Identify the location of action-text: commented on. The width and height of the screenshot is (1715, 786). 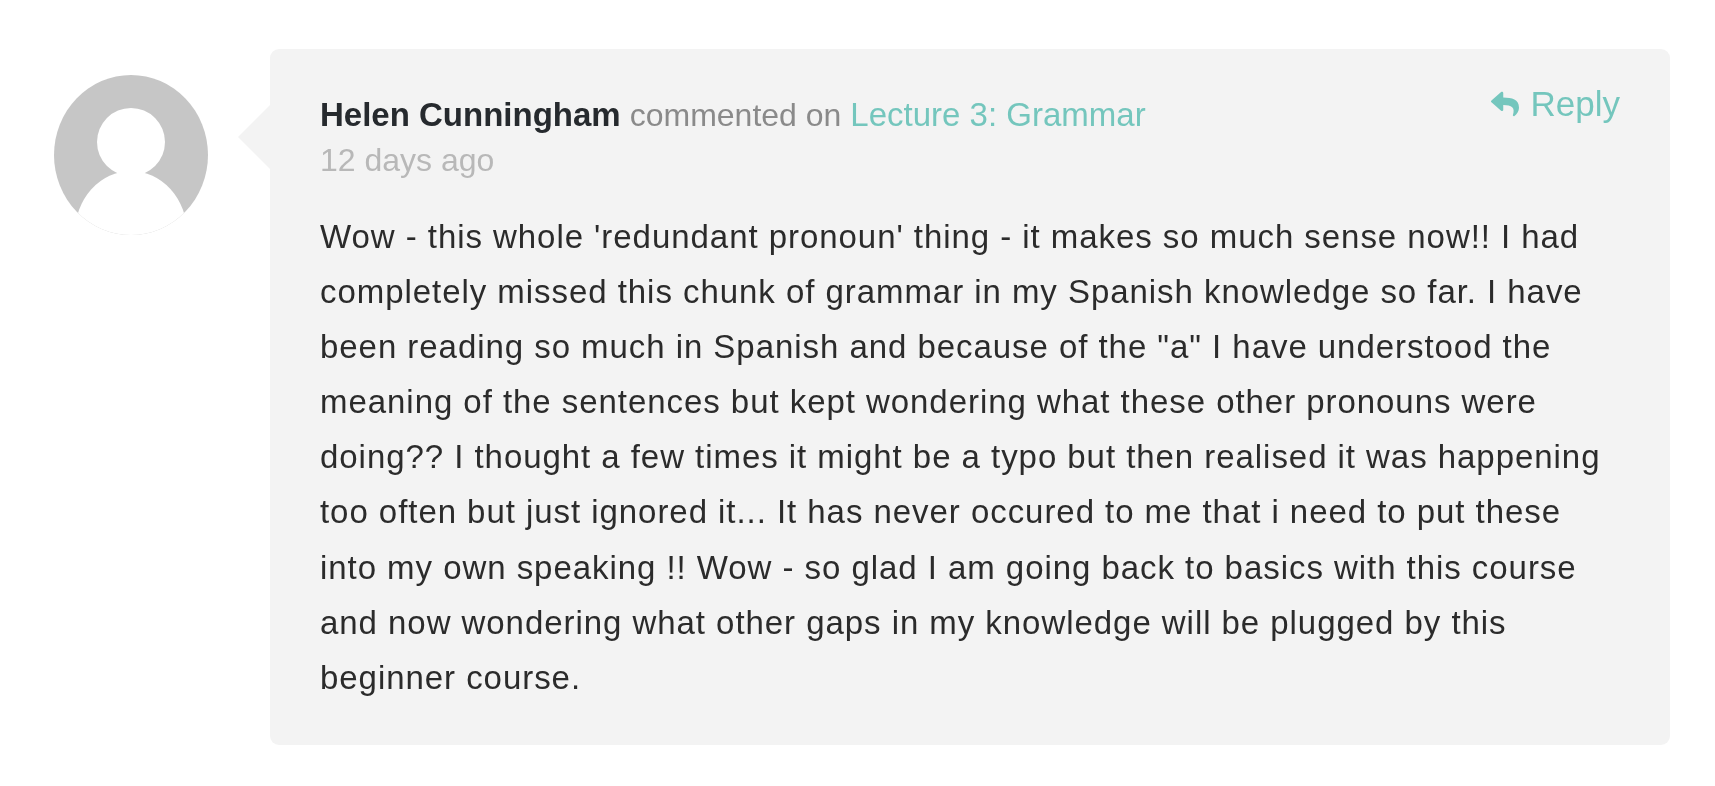
(735, 115).